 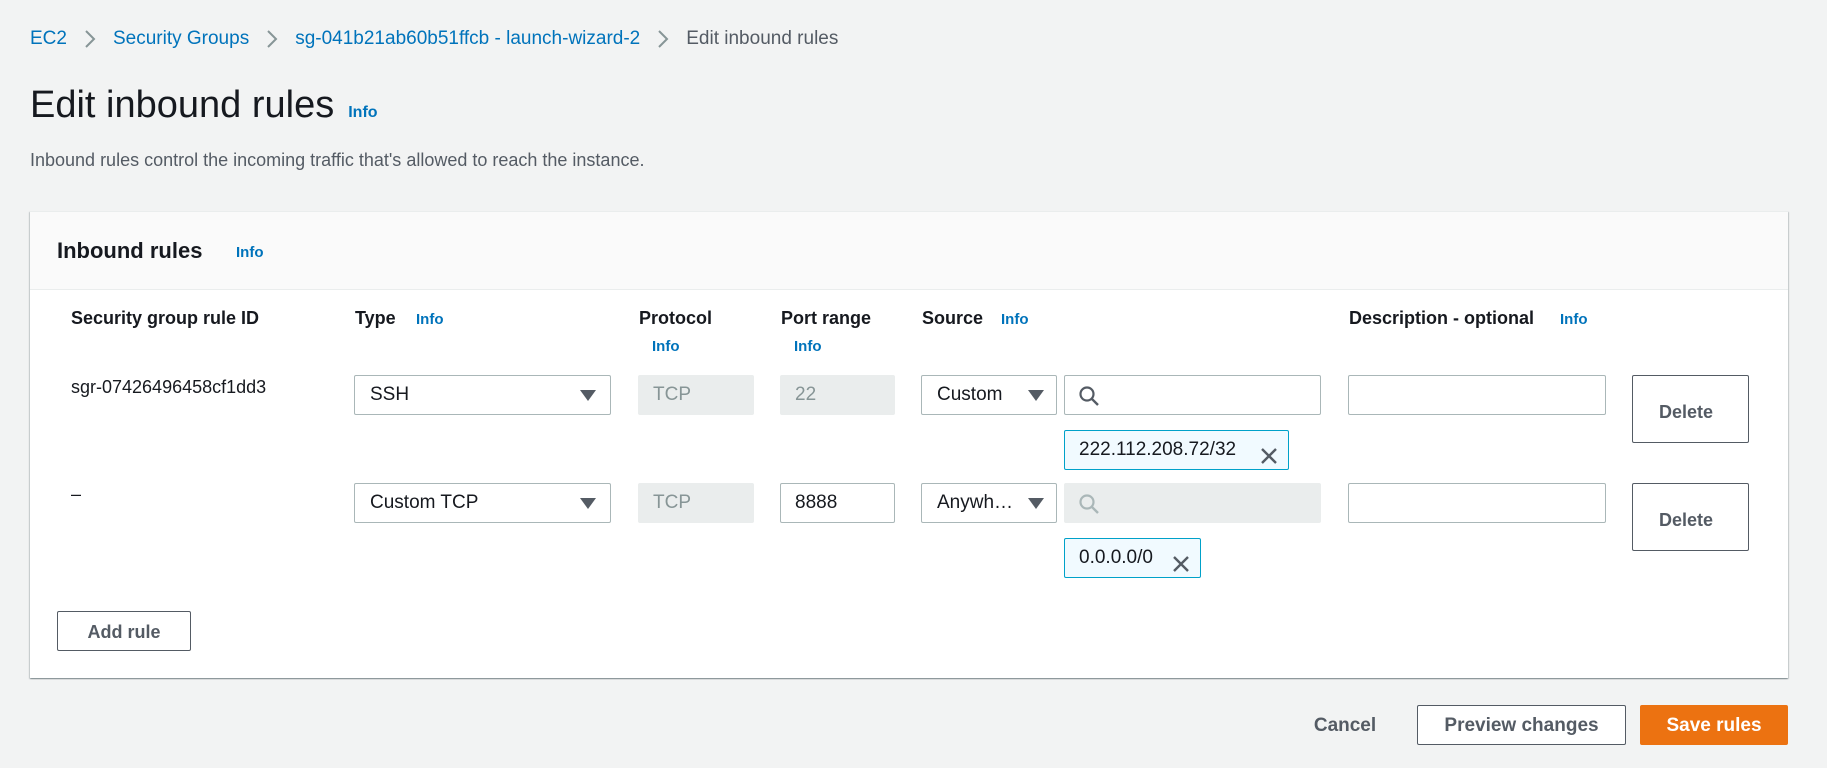 What do you see at coordinates (165, 318) in the screenshot?
I see `col-header-rule-id: Security group rule ID` at bounding box center [165, 318].